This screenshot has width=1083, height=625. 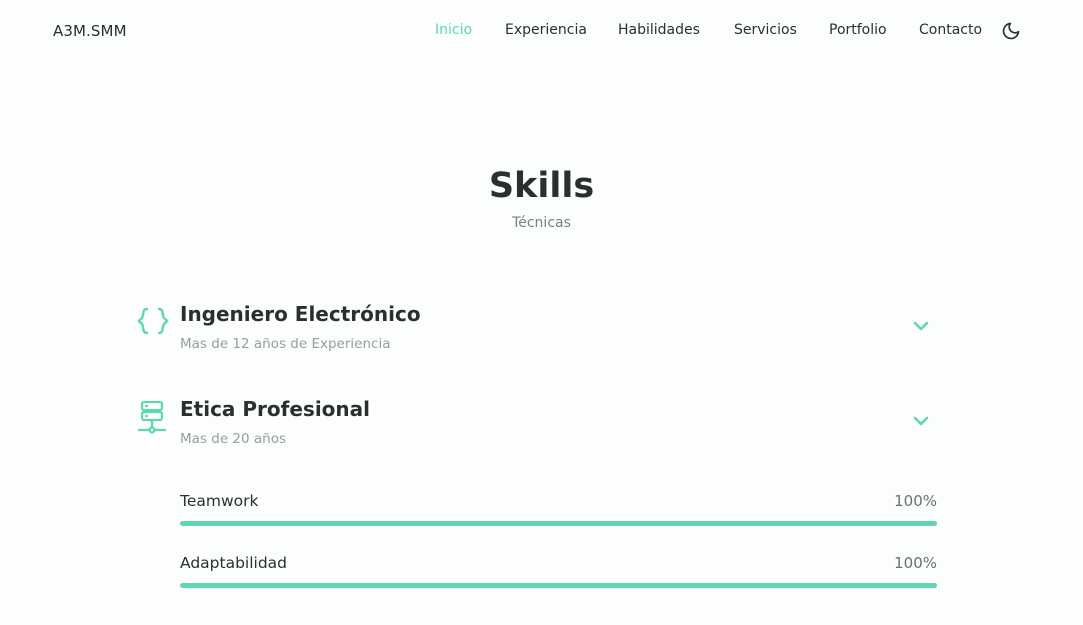 I want to click on server-network-icon, so click(x=153, y=416).